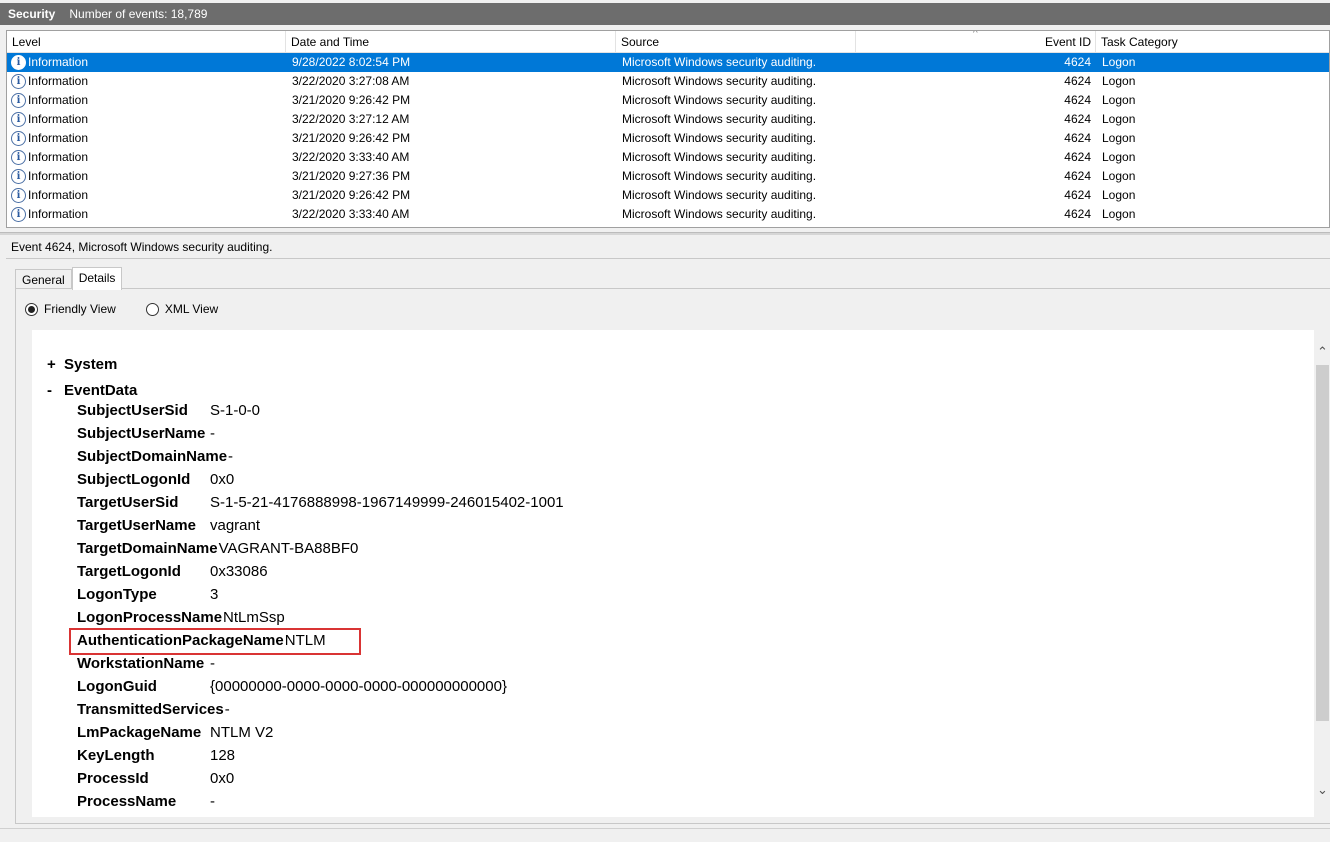  I want to click on pane-splitter, so click(665, 233).